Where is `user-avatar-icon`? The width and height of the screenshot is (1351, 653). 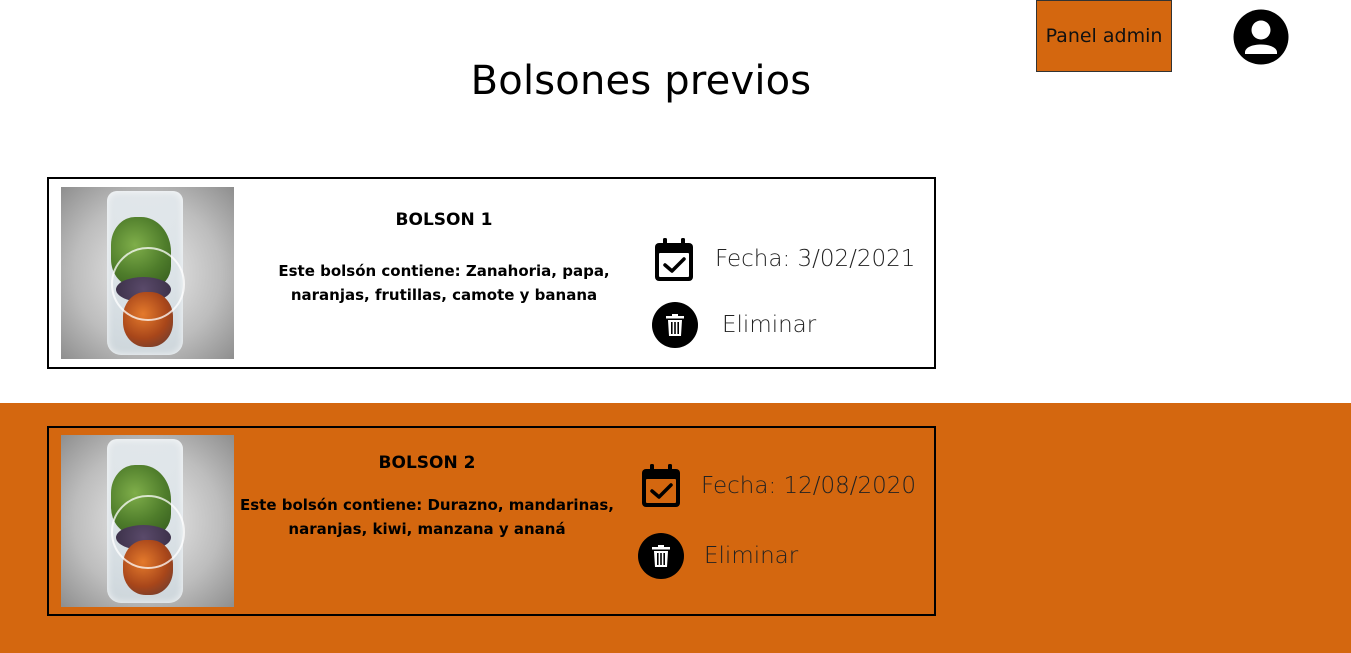
user-avatar-icon is located at coordinates (1261, 37).